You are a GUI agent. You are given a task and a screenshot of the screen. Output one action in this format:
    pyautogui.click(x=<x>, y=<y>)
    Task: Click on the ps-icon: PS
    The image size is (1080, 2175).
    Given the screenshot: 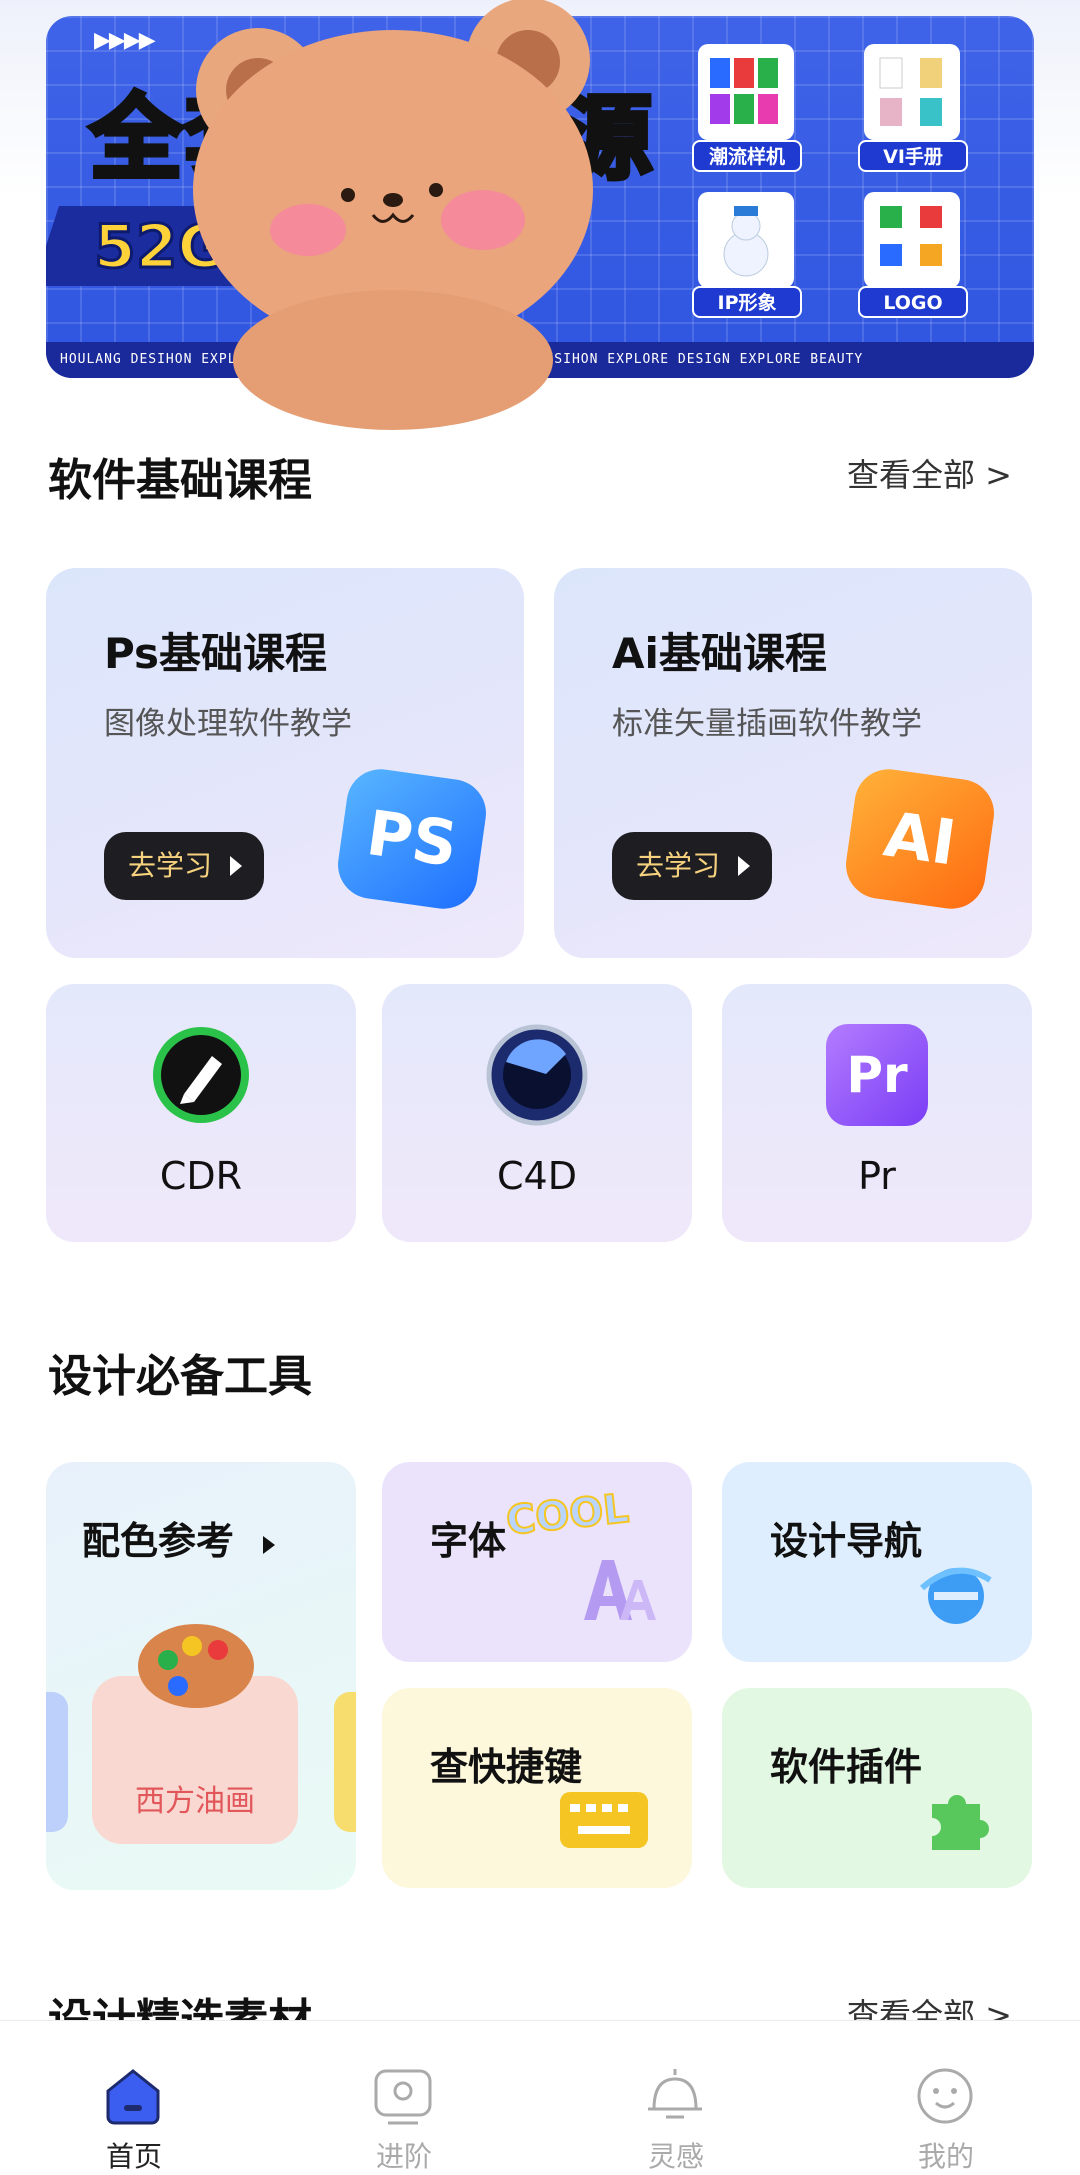 What is the action you would take?
    pyautogui.click(x=412, y=839)
    